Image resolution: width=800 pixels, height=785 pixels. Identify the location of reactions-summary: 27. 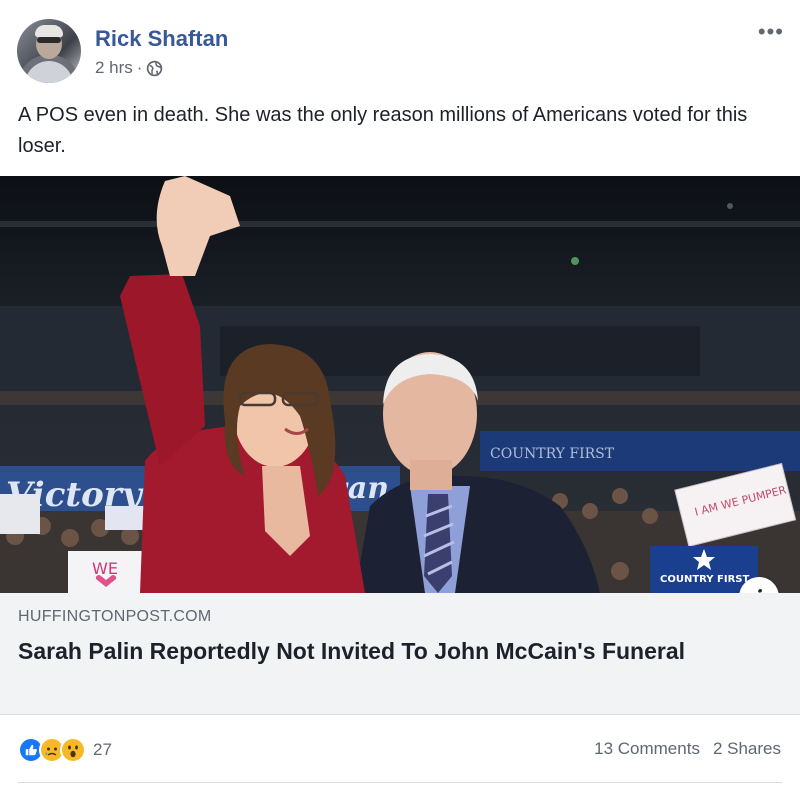
(65, 750).